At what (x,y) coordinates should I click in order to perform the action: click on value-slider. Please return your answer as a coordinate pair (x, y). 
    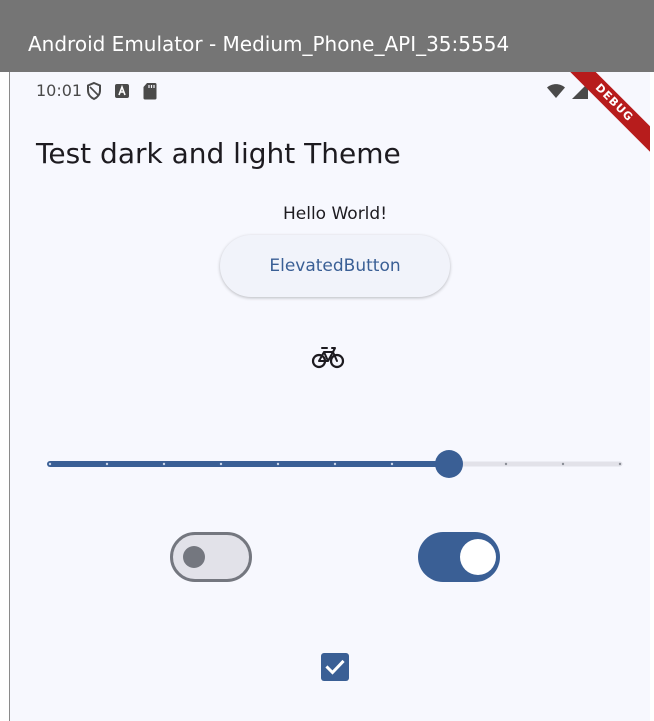
    Looking at the image, I should click on (335, 464).